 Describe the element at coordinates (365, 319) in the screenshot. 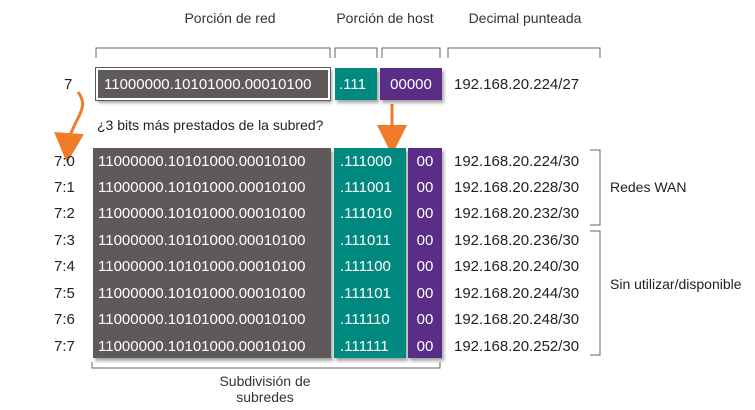

I see `row-subnet-bits: .111110` at that location.